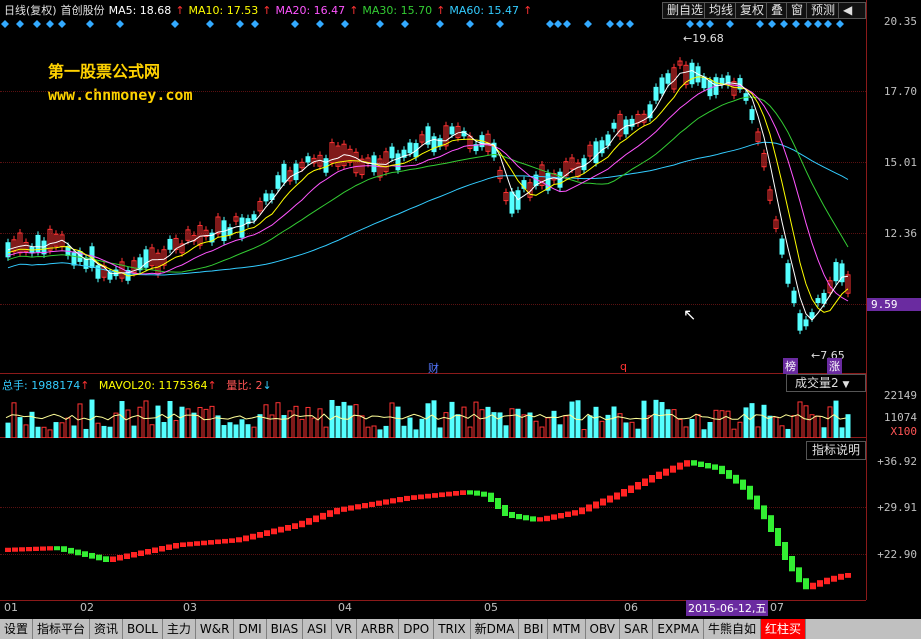  Describe the element at coordinates (417, 629) in the screenshot. I see `tab-dpo: DPO` at that location.